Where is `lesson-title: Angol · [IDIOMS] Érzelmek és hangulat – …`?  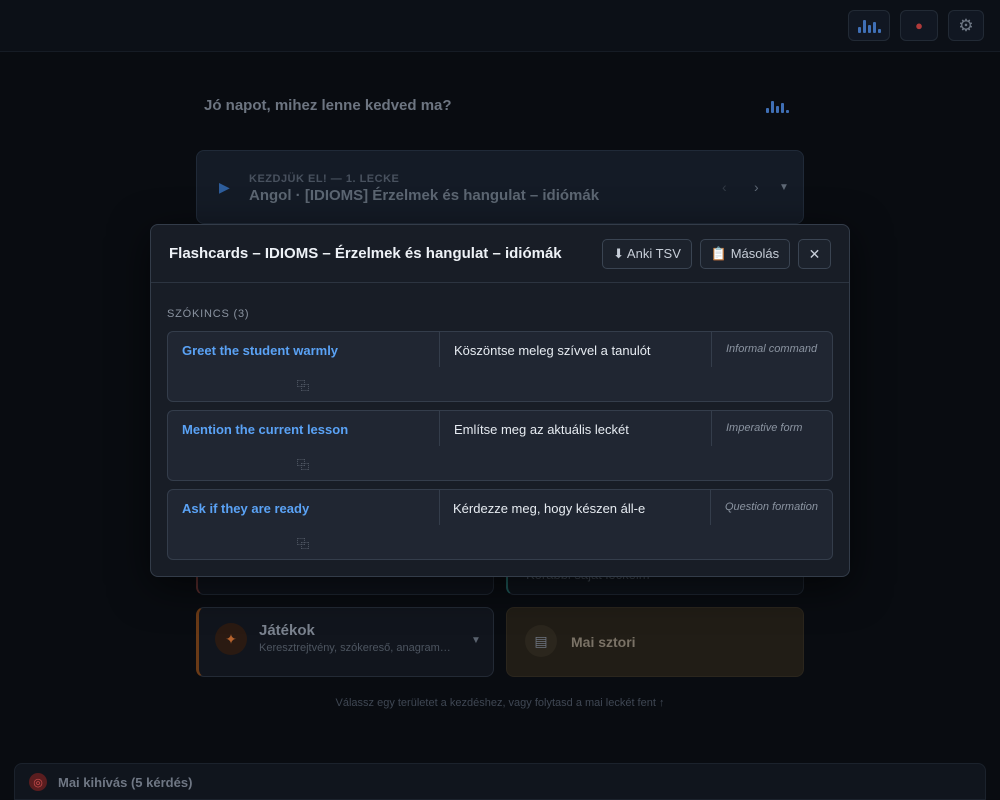
lesson-title: Angol · [IDIOMS] Érzelmek és hangulat – … is located at coordinates (424, 195).